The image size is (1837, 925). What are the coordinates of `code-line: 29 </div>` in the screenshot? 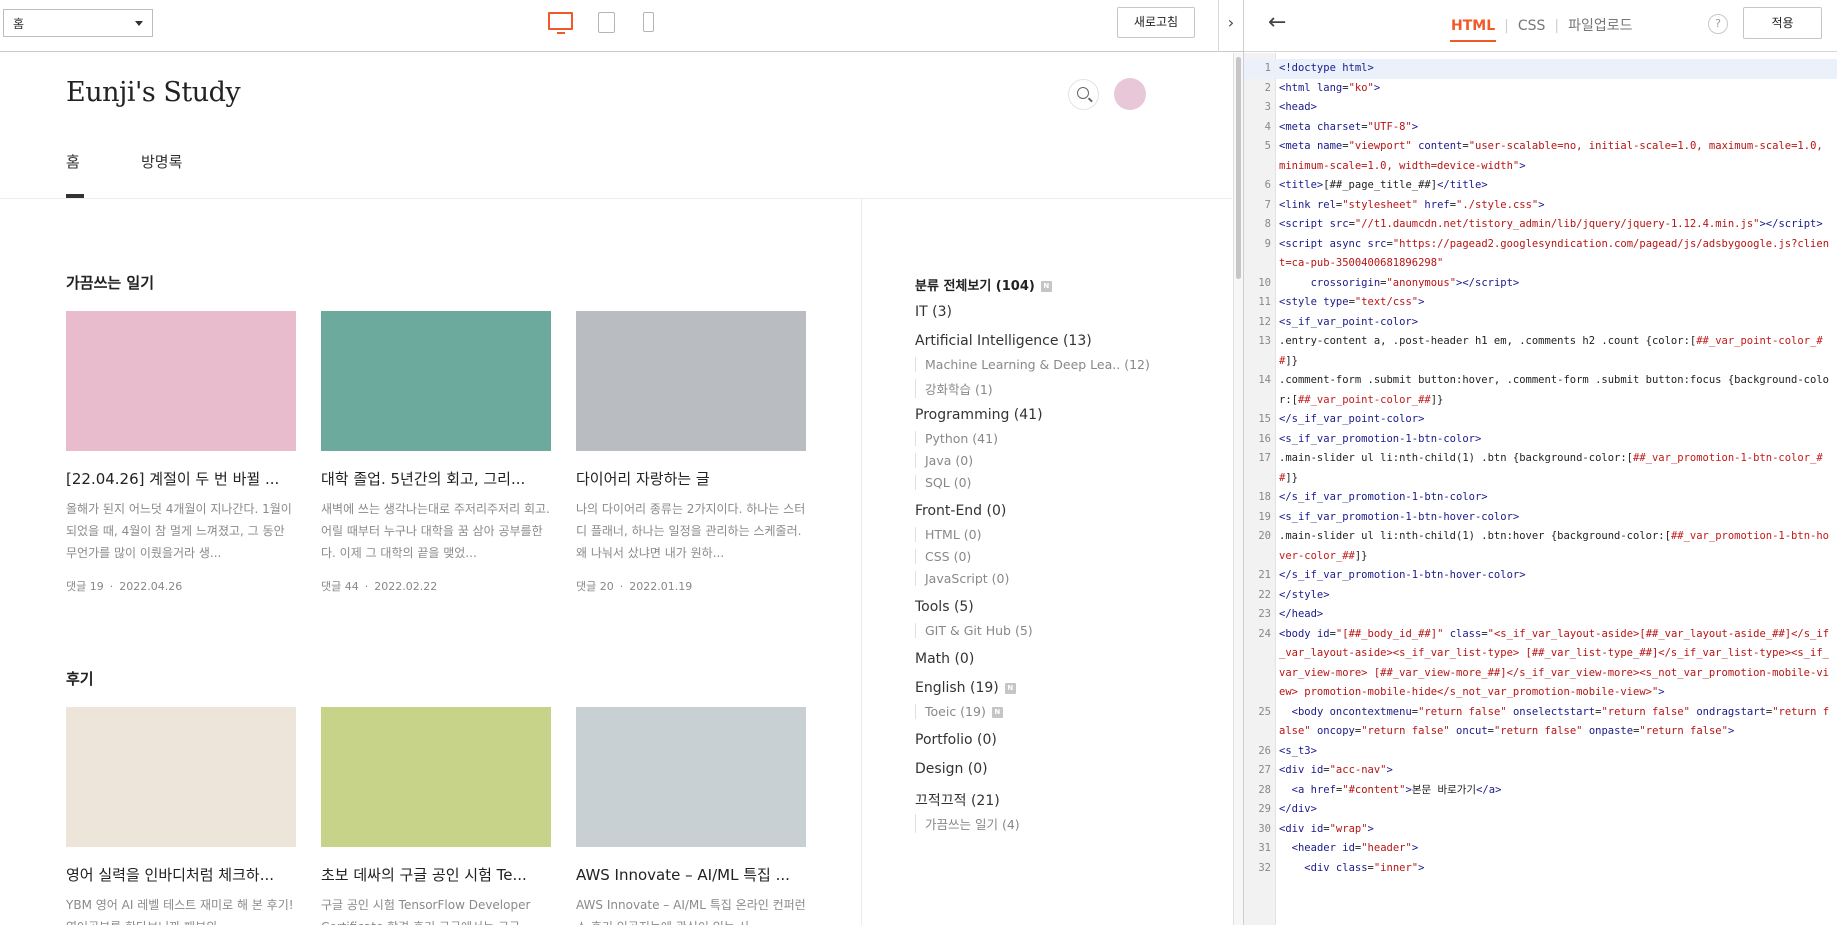 It's located at (1540, 810).